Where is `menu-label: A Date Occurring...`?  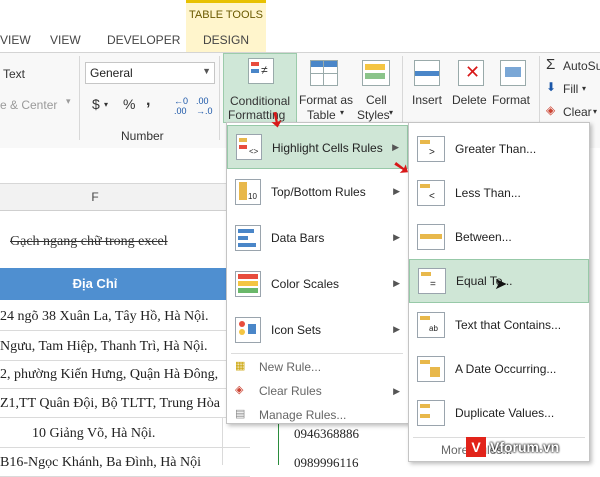
menu-label: A Date Occurring... is located at coordinates (506, 369).